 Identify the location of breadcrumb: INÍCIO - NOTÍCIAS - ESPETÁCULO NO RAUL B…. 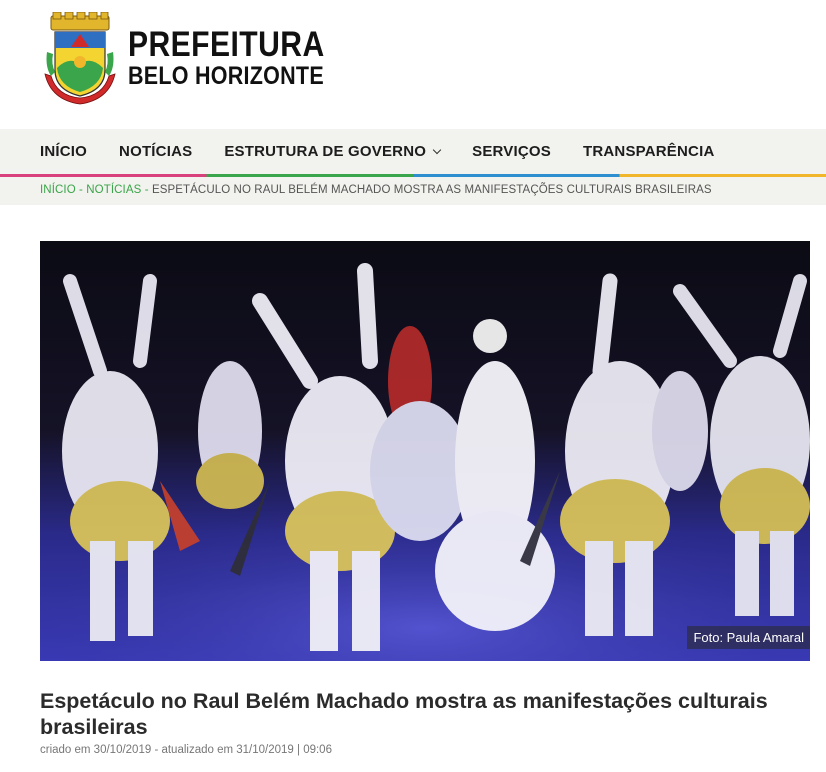
(376, 190).